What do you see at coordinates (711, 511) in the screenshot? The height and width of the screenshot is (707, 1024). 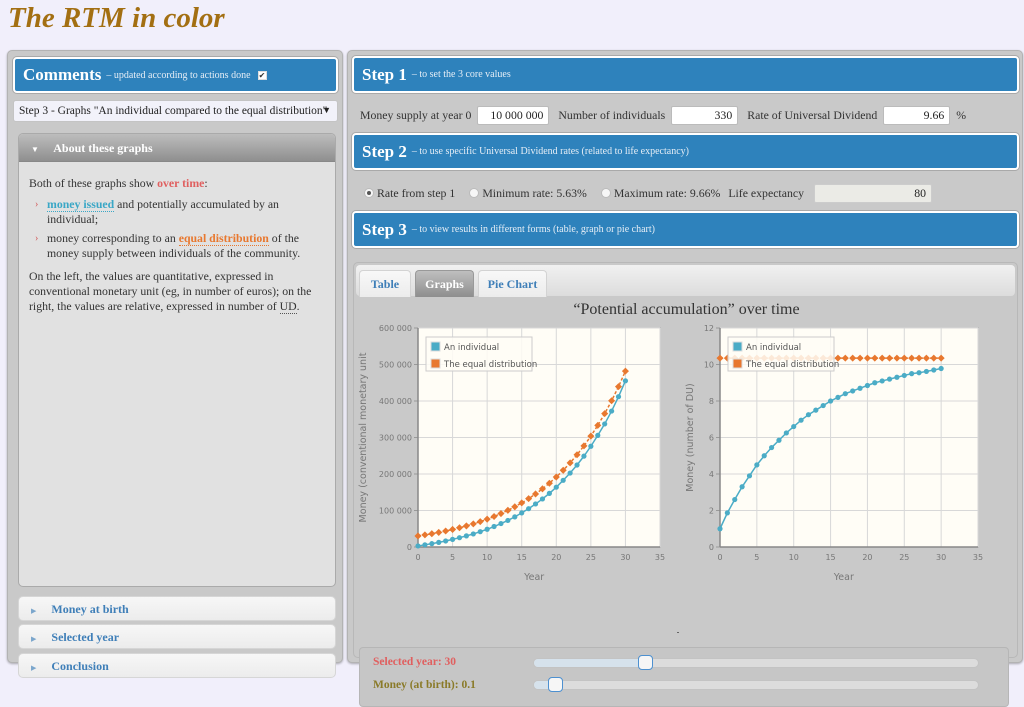 I see `y-tick-label: 2` at bounding box center [711, 511].